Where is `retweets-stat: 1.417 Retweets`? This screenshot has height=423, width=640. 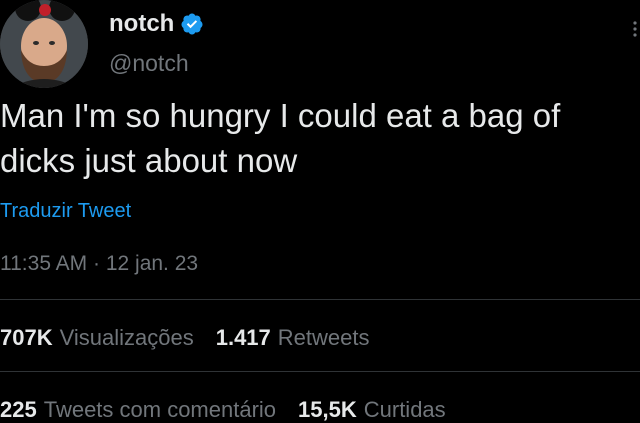 retweets-stat: 1.417 Retweets is located at coordinates (293, 338).